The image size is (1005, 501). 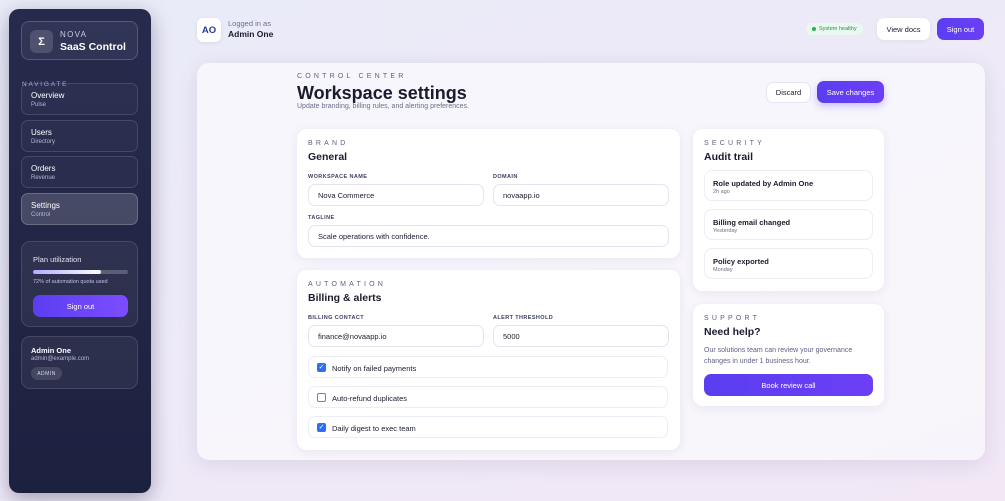 I want to click on sigma-icon: Σ, so click(x=41, y=41).